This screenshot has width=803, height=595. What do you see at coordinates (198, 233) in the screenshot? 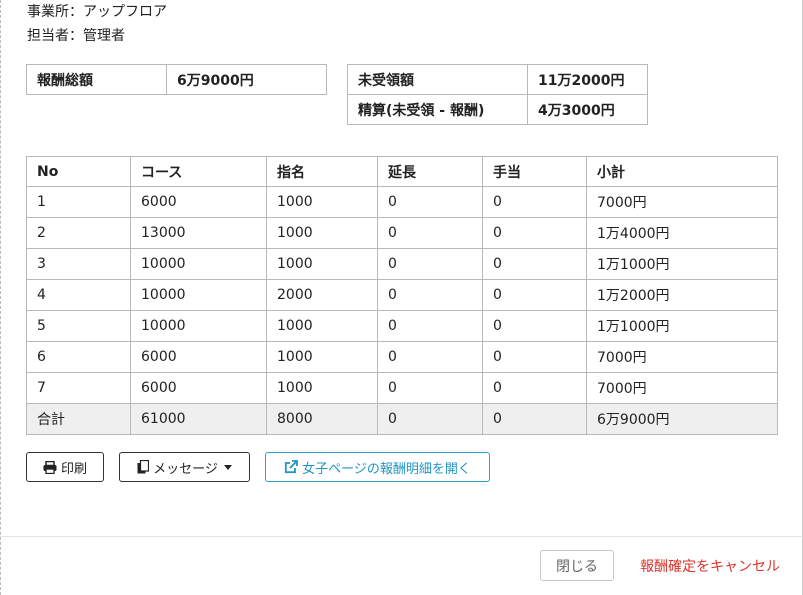
I see `cell-course: 13000` at bounding box center [198, 233].